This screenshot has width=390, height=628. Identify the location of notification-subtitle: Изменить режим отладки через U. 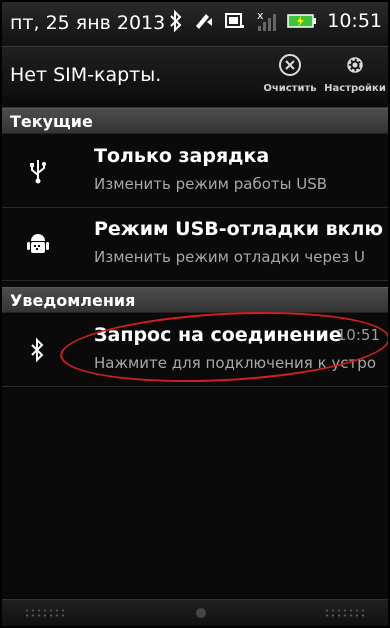
(229, 257).